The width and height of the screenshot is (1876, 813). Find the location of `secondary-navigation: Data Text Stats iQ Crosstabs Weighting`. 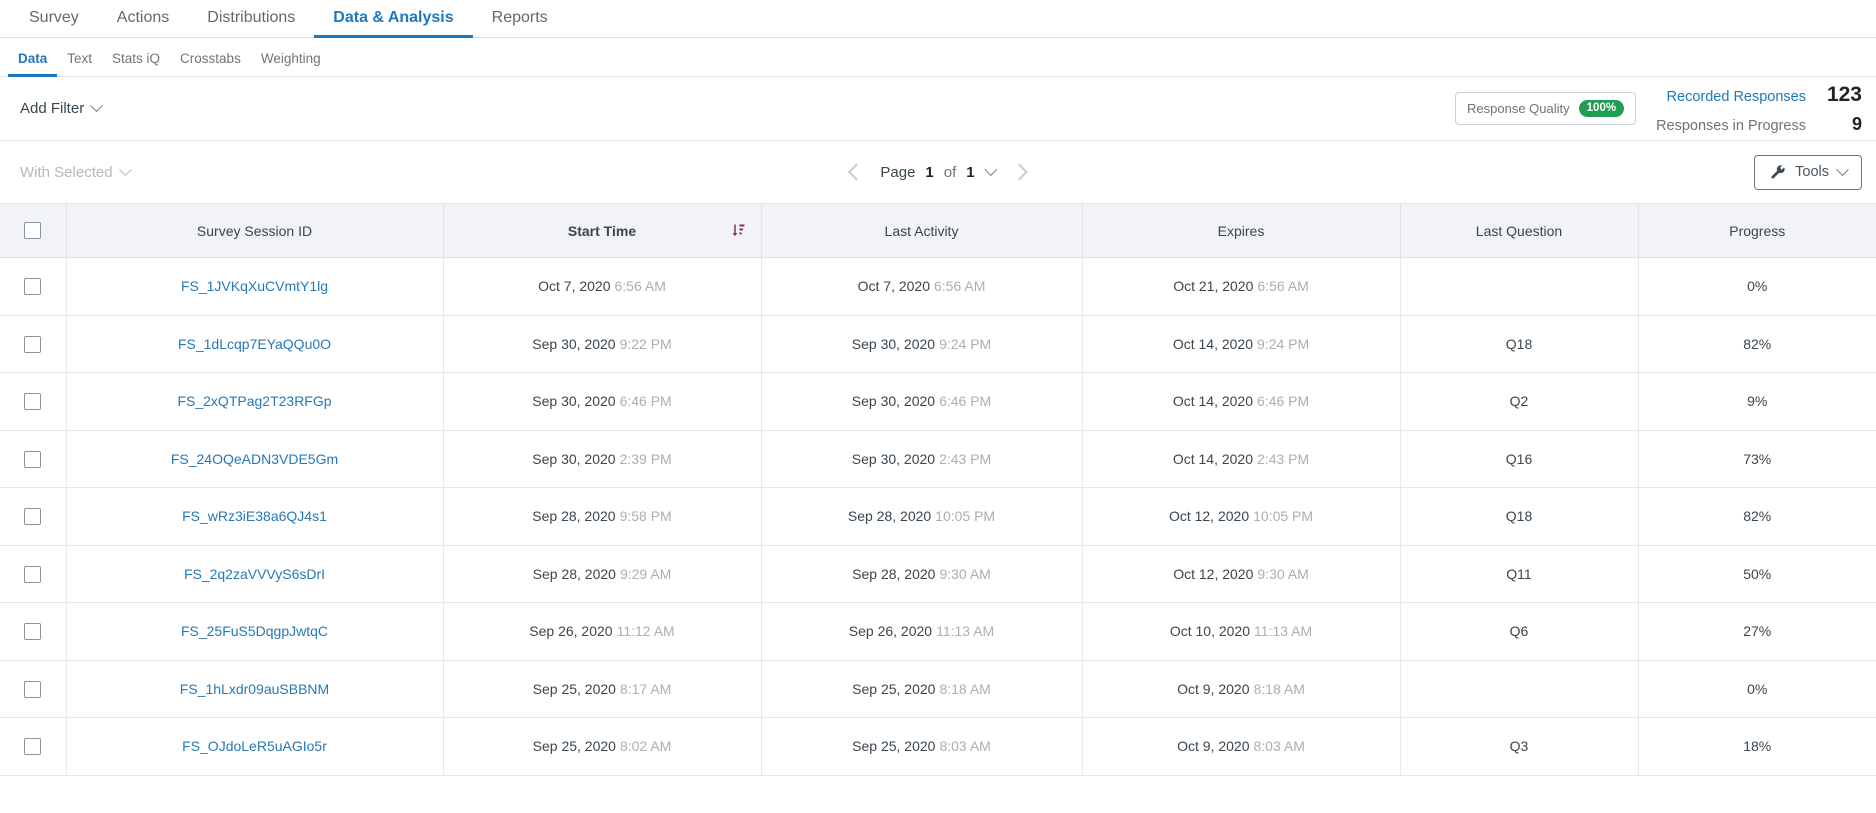

secondary-navigation: Data Text Stats iQ Crosstabs Weighting is located at coordinates (938, 57).